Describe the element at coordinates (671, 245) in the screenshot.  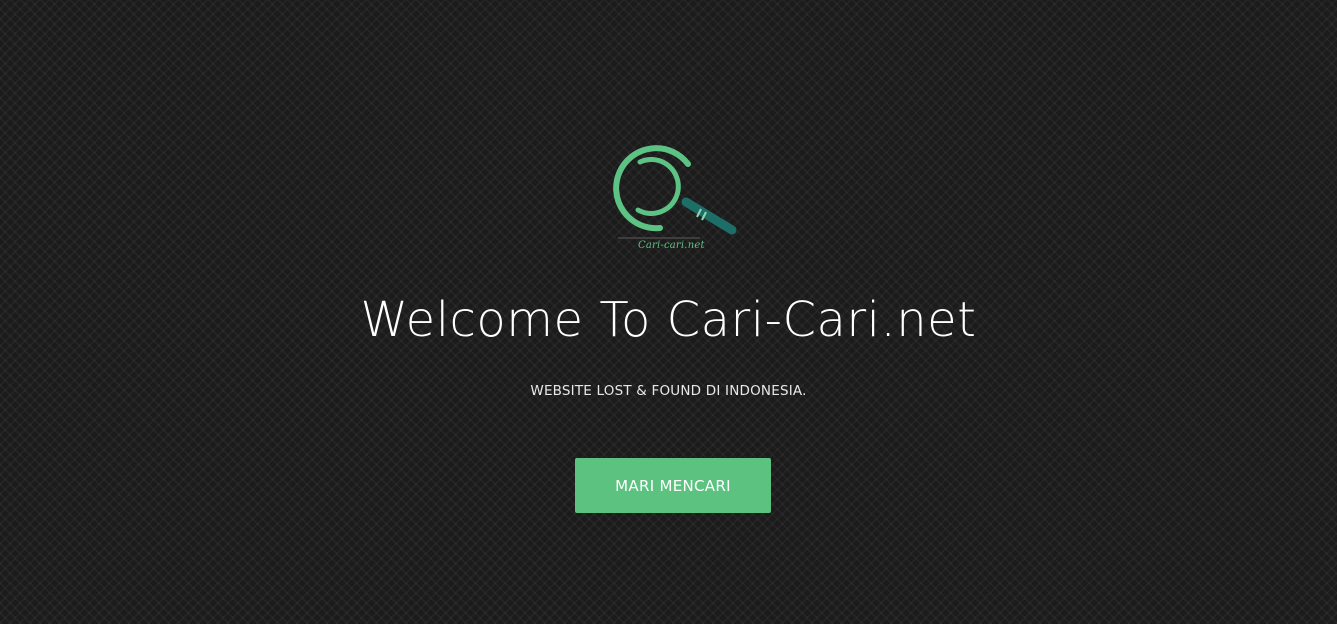
I see `logo-caption: Cari-cari.net` at that location.